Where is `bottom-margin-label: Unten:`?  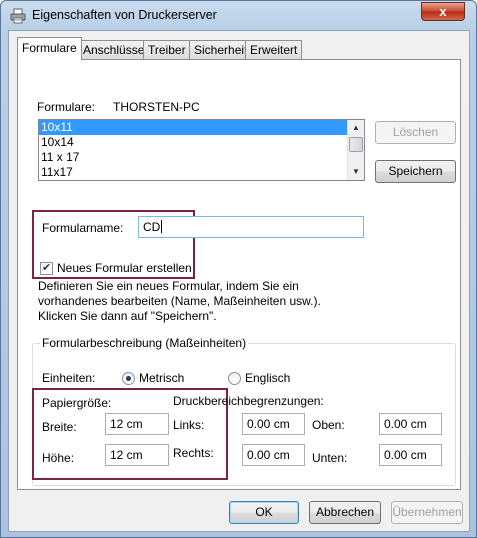
bottom-margin-label: Unten: is located at coordinates (330, 458).